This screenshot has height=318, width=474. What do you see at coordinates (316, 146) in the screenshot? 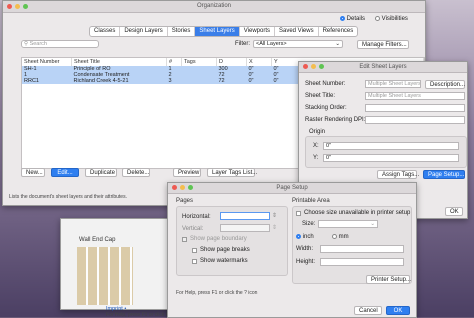
I see `origin-x-label: X:` at bounding box center [316, 146].